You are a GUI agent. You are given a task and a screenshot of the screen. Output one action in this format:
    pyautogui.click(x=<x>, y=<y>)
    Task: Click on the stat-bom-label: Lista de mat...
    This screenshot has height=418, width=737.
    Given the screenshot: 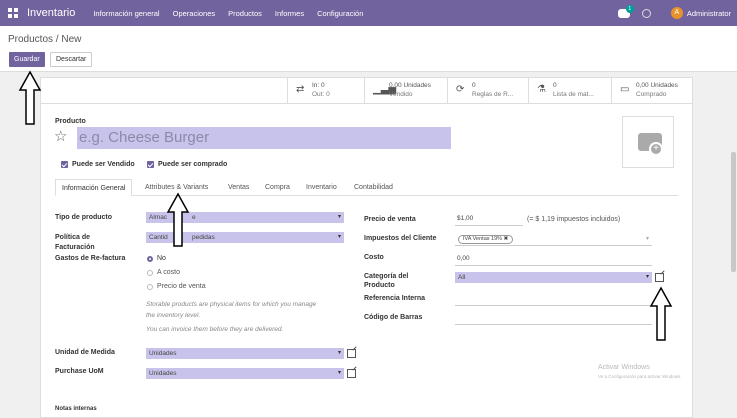 What is the action you would take?
    pyautogui.click(x=573, y=94)
    